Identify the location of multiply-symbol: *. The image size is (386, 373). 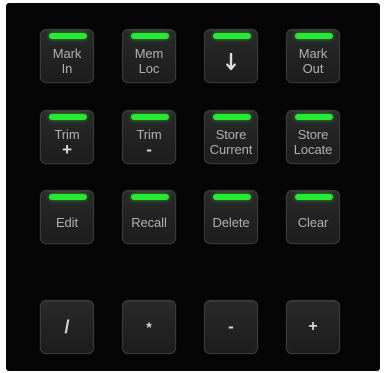
(149, 327).